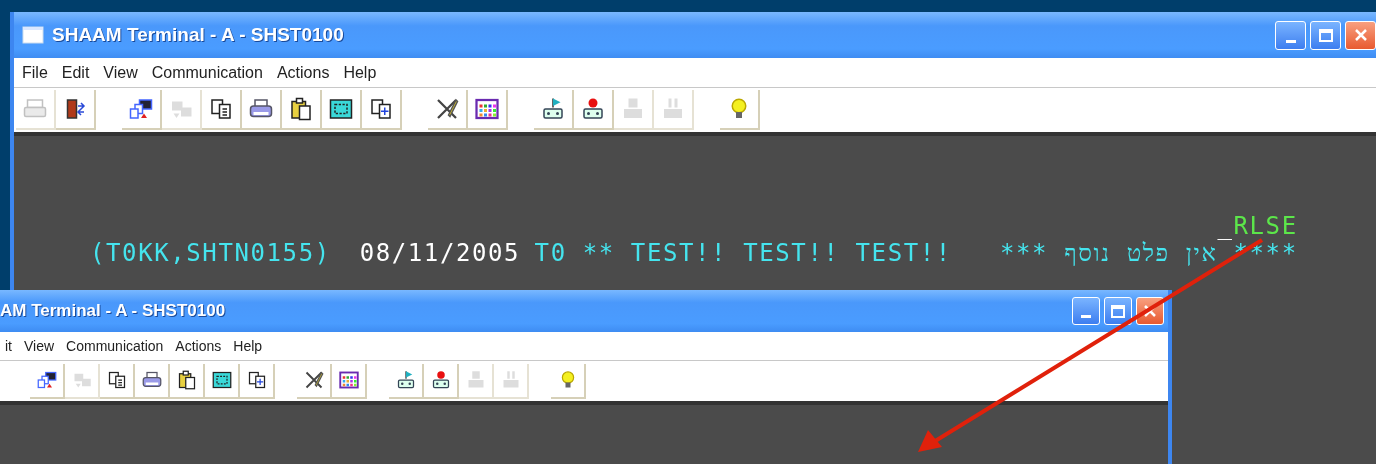  What do you see at coordinates (75, 72) in the screenshot?
I see `menu-item: Edit` at bounding box center [75, 72].